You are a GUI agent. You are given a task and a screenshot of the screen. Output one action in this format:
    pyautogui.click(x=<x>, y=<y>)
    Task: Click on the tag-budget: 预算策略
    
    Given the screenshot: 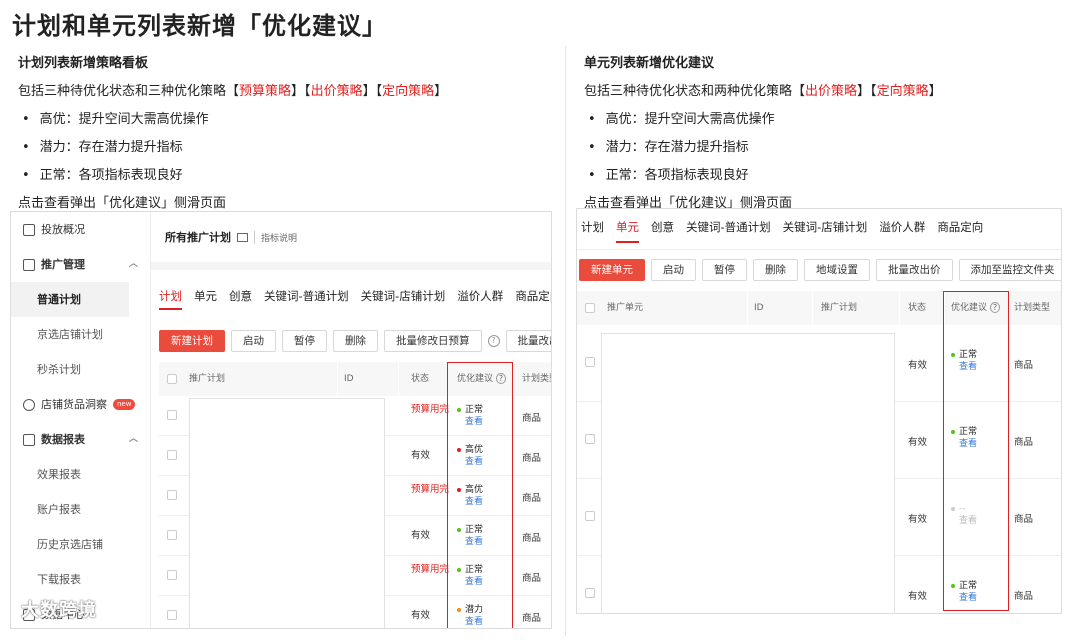 What is the action you would take?
    pyautogui.click(x=265, y=91)
    